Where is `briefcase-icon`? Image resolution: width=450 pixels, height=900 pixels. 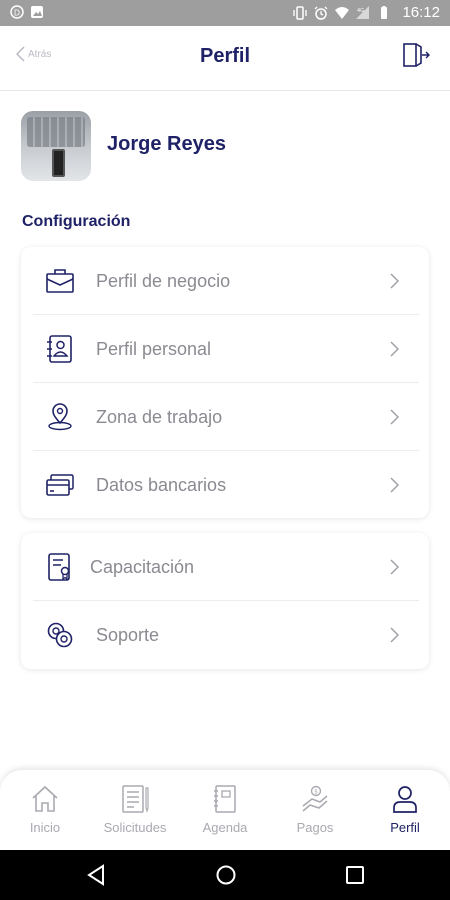 briefcase-icon is located at coordinates (60, 281).